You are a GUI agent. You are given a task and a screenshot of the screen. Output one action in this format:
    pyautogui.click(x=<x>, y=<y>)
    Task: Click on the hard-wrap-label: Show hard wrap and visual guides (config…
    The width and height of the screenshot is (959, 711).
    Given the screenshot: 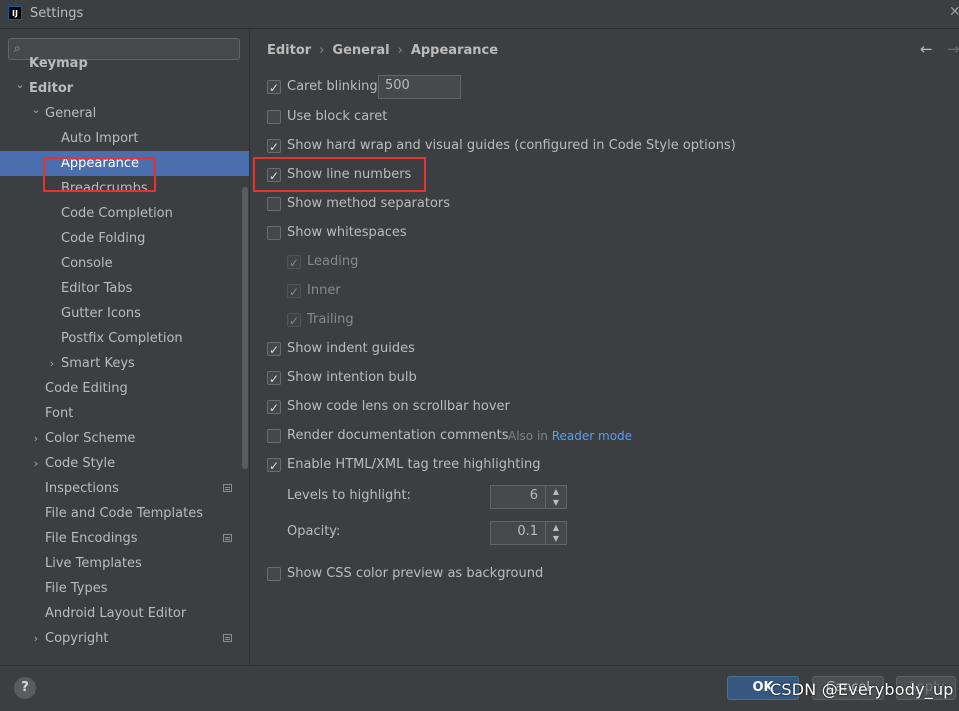 What is the action you would take?
    pyautogui.click(x=511, y=145)
    